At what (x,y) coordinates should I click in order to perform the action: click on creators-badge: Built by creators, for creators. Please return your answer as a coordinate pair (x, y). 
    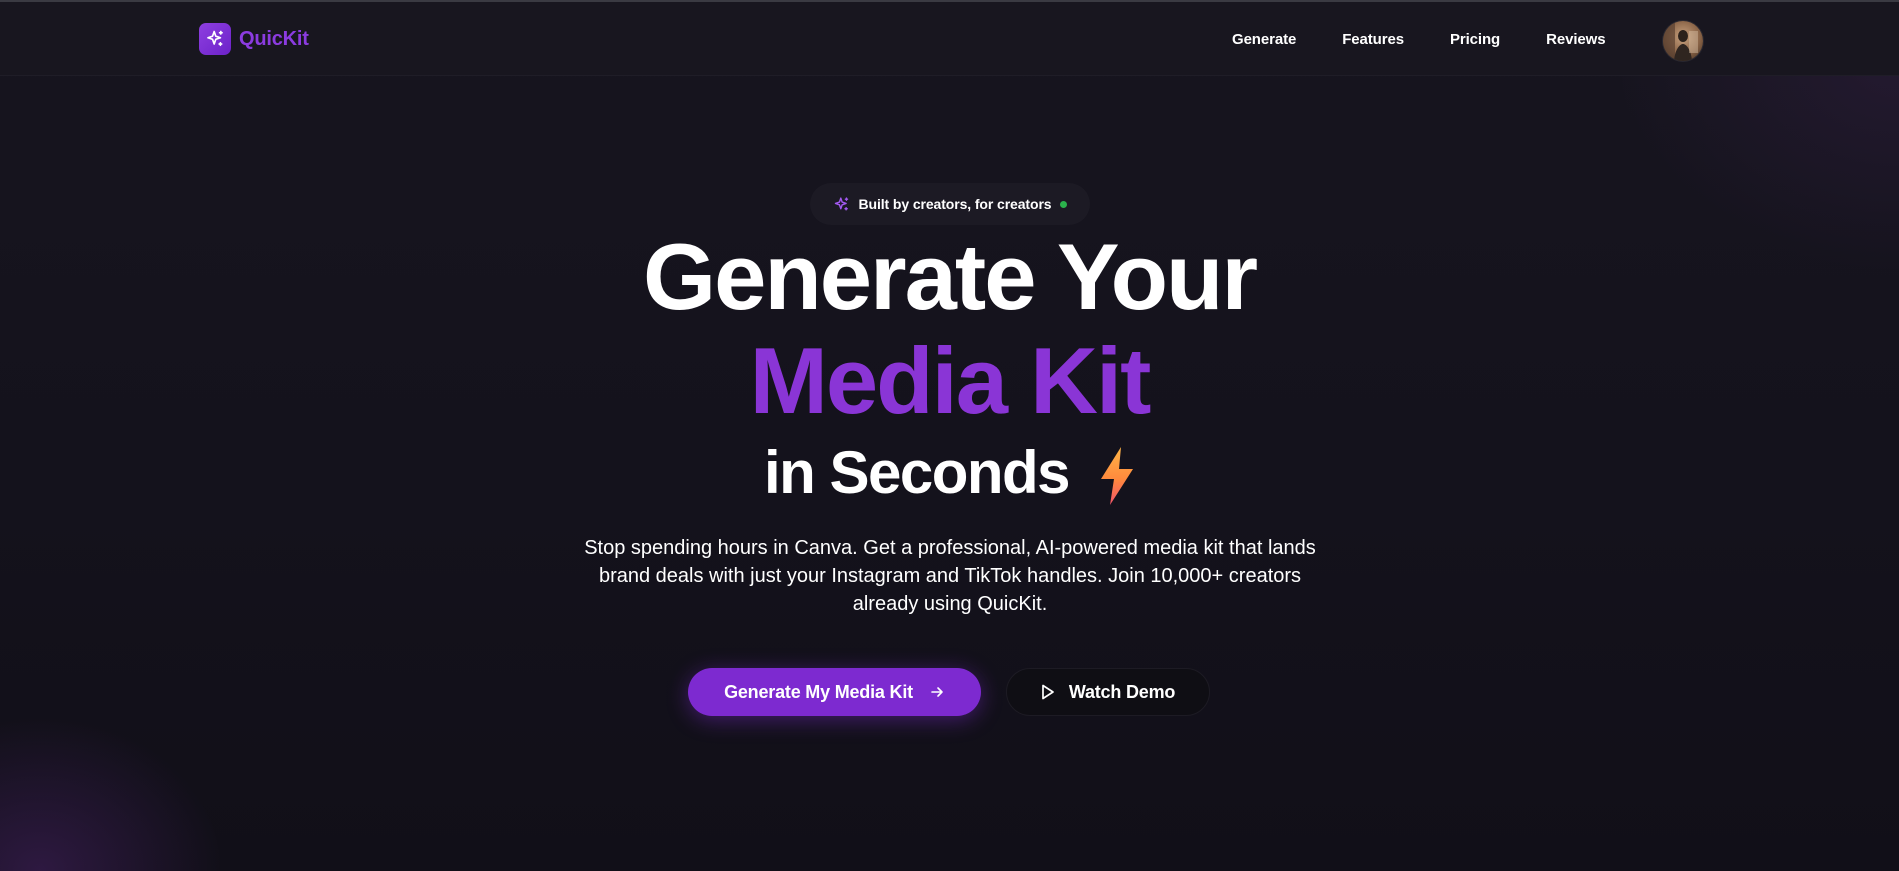
    Looking at the image, I should click on (950, 204).